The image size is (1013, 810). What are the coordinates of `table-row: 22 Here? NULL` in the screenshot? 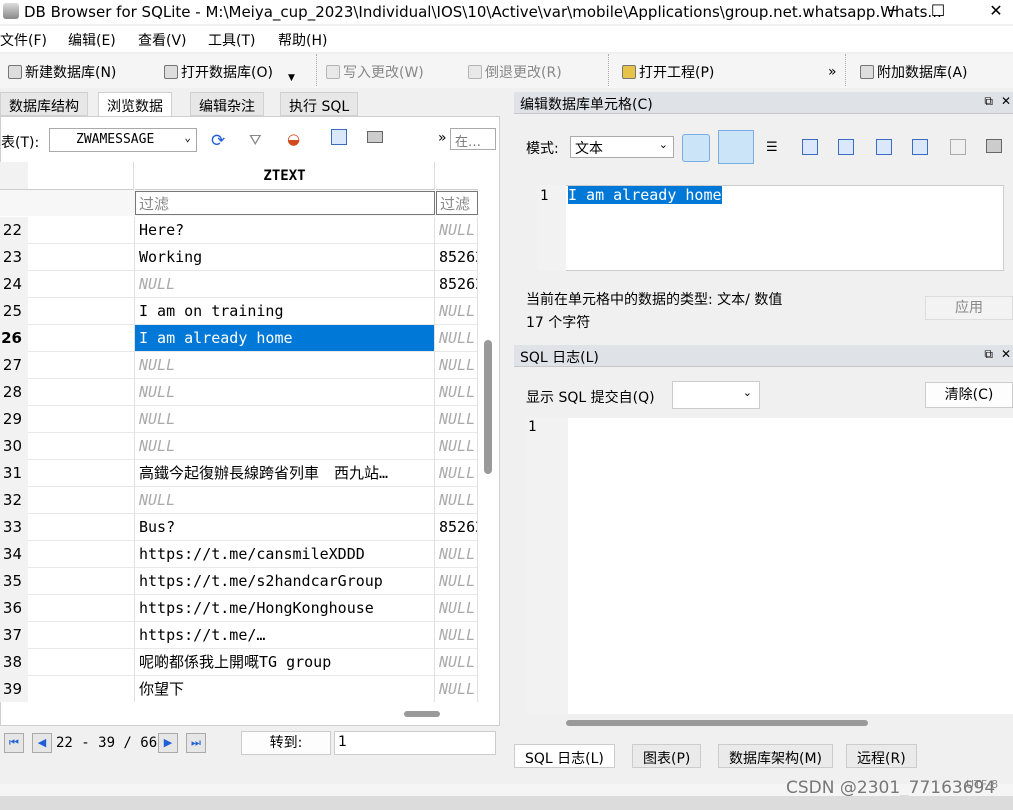 It's located at (239, 230).